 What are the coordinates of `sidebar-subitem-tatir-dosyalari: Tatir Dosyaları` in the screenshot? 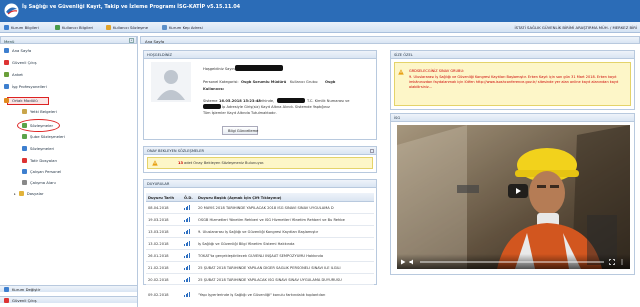 It's located at (39, 160).